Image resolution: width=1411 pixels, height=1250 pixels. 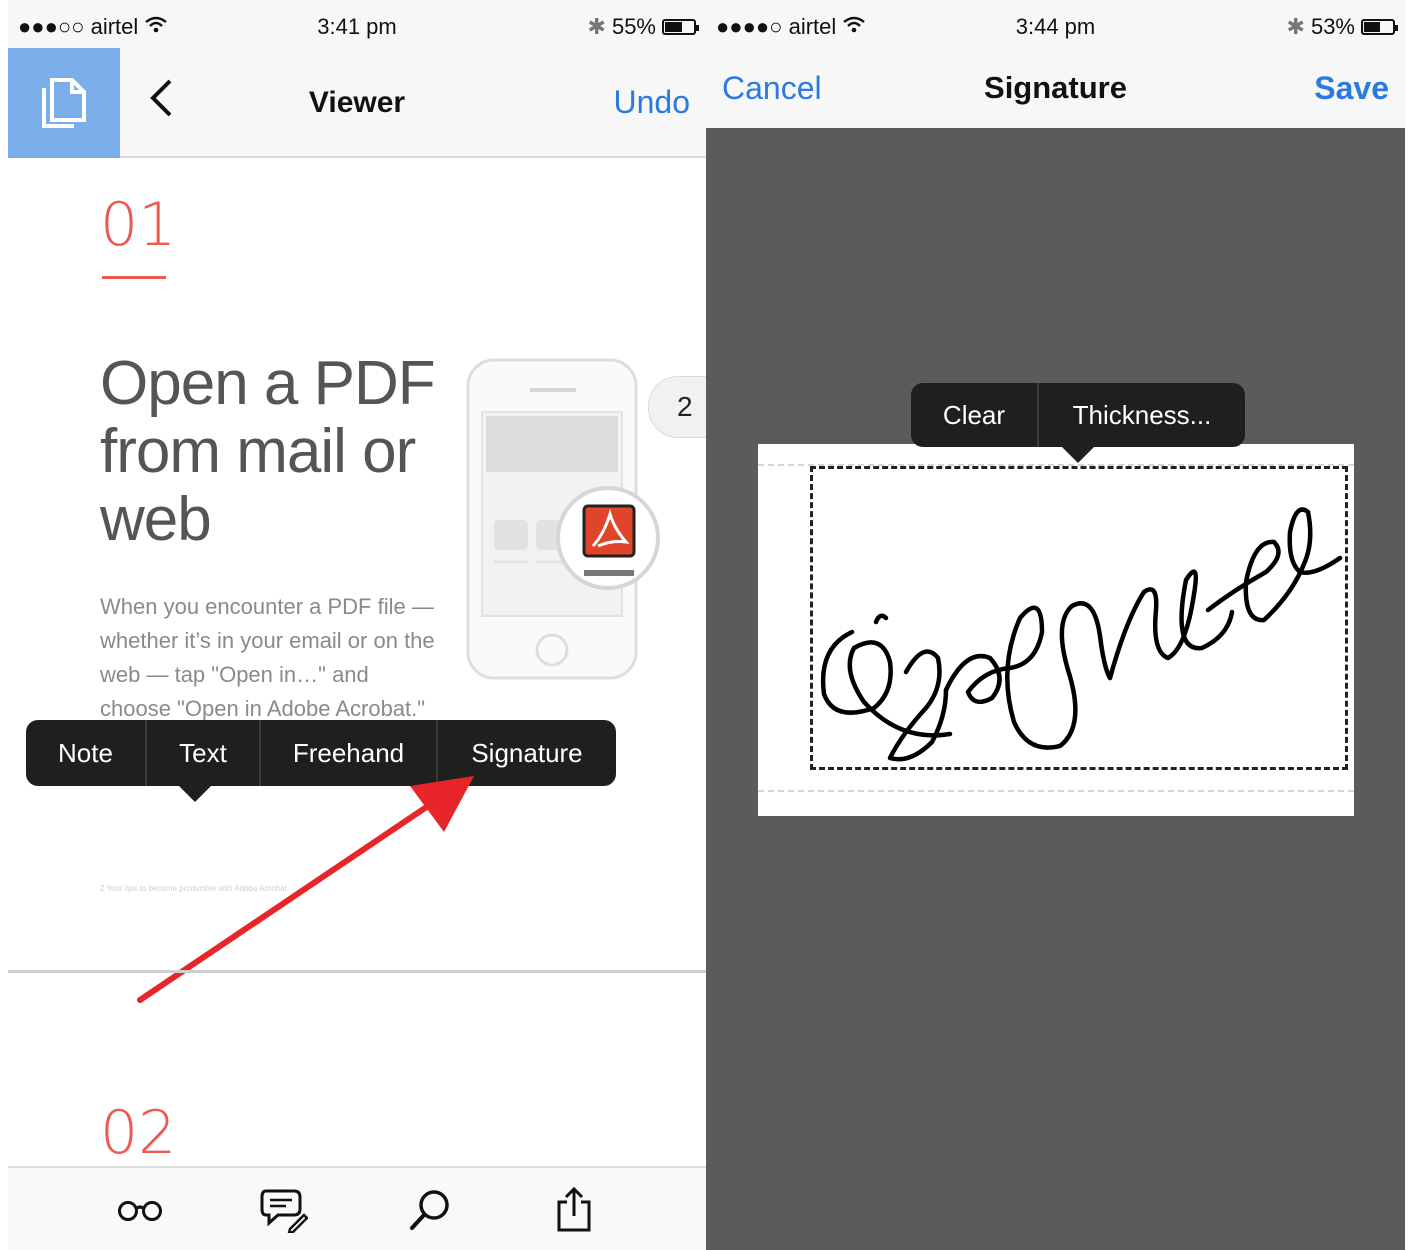 What do you see at coordinates (140, 1210) in the screenshot?
I see `reading-mode-icon` at bounding box center [140, 1210].